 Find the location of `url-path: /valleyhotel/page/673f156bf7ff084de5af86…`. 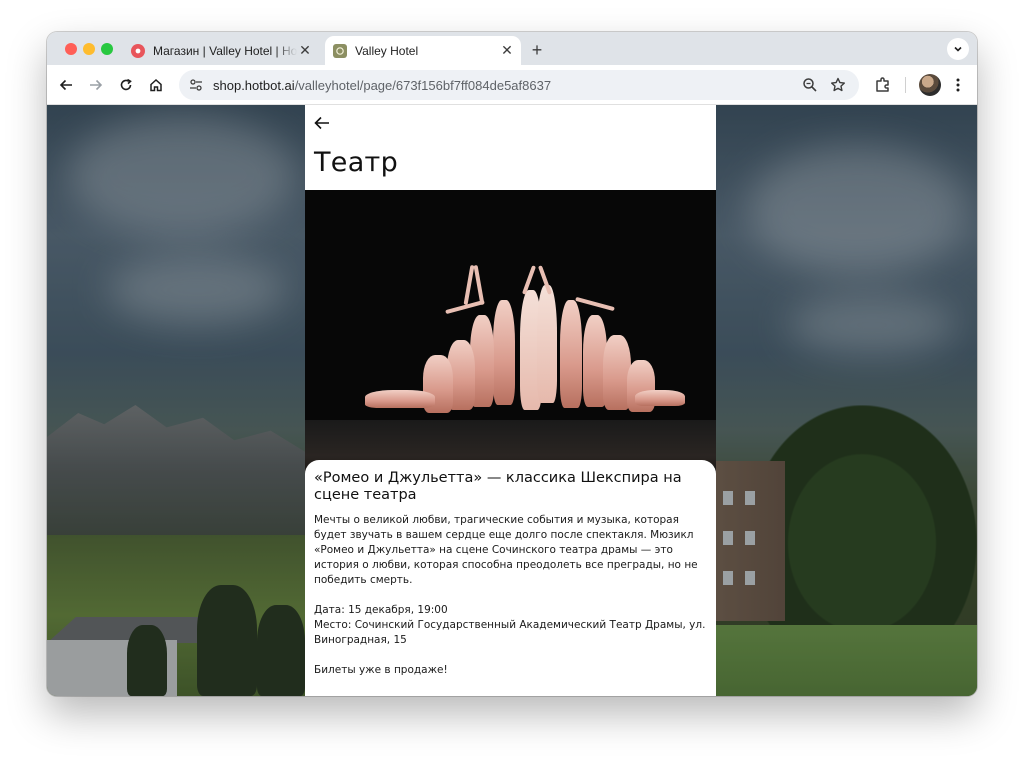

url-path: /valleyhotel/page/673f156bf7ff084de5af86… is located at coordinates (423, 85).